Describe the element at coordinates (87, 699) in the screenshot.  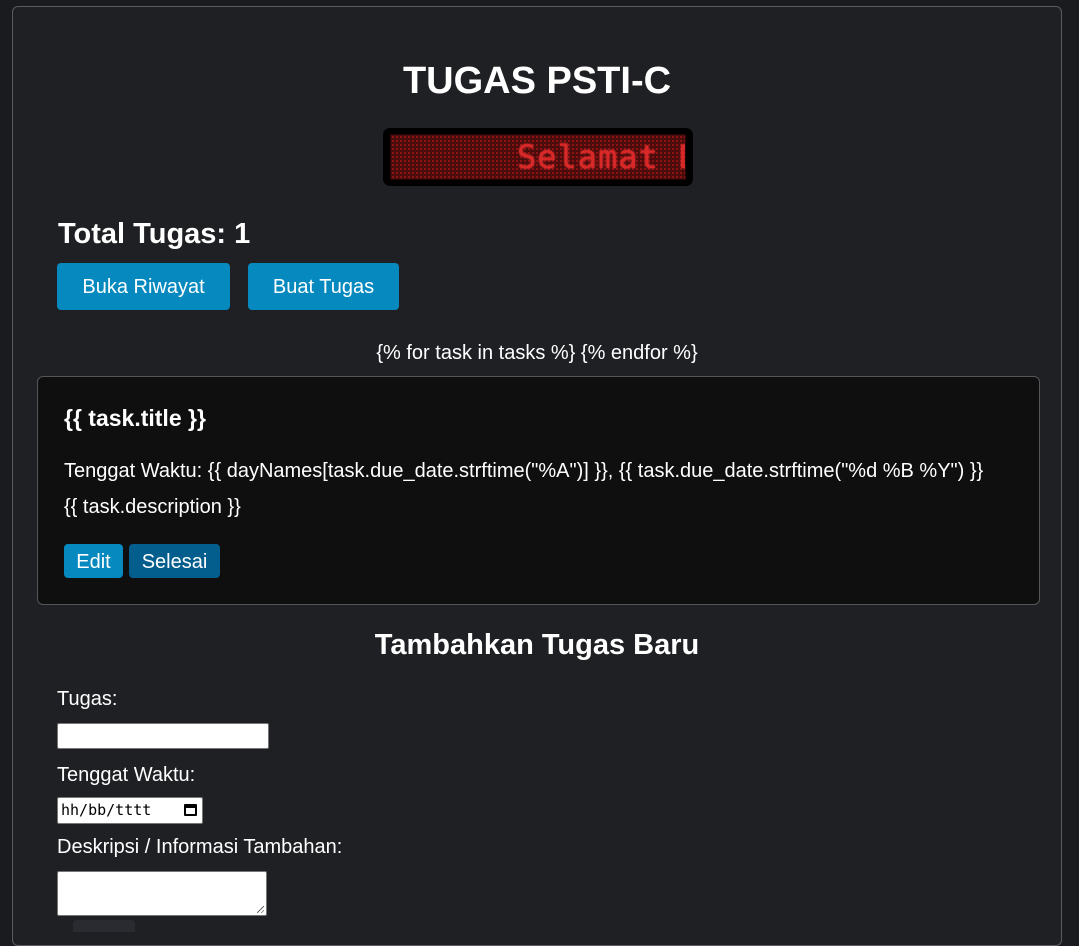
I see `task-name-label: Tugas:` at that location.